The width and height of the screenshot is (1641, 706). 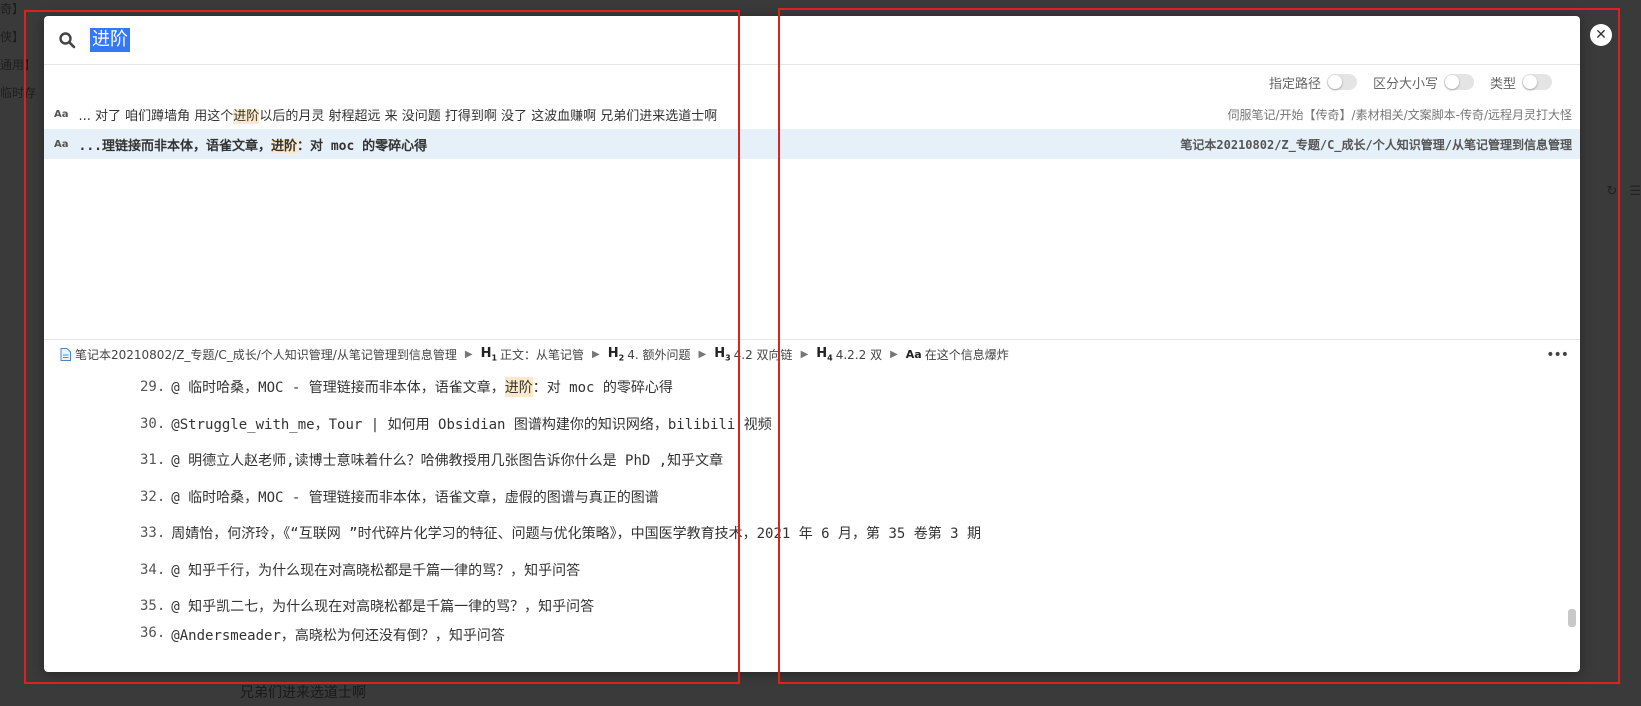 What do you see at coordinates (616, 354) in the screenshot?
I see `heading-2-icon: H2` at bounding box center [616, 354].